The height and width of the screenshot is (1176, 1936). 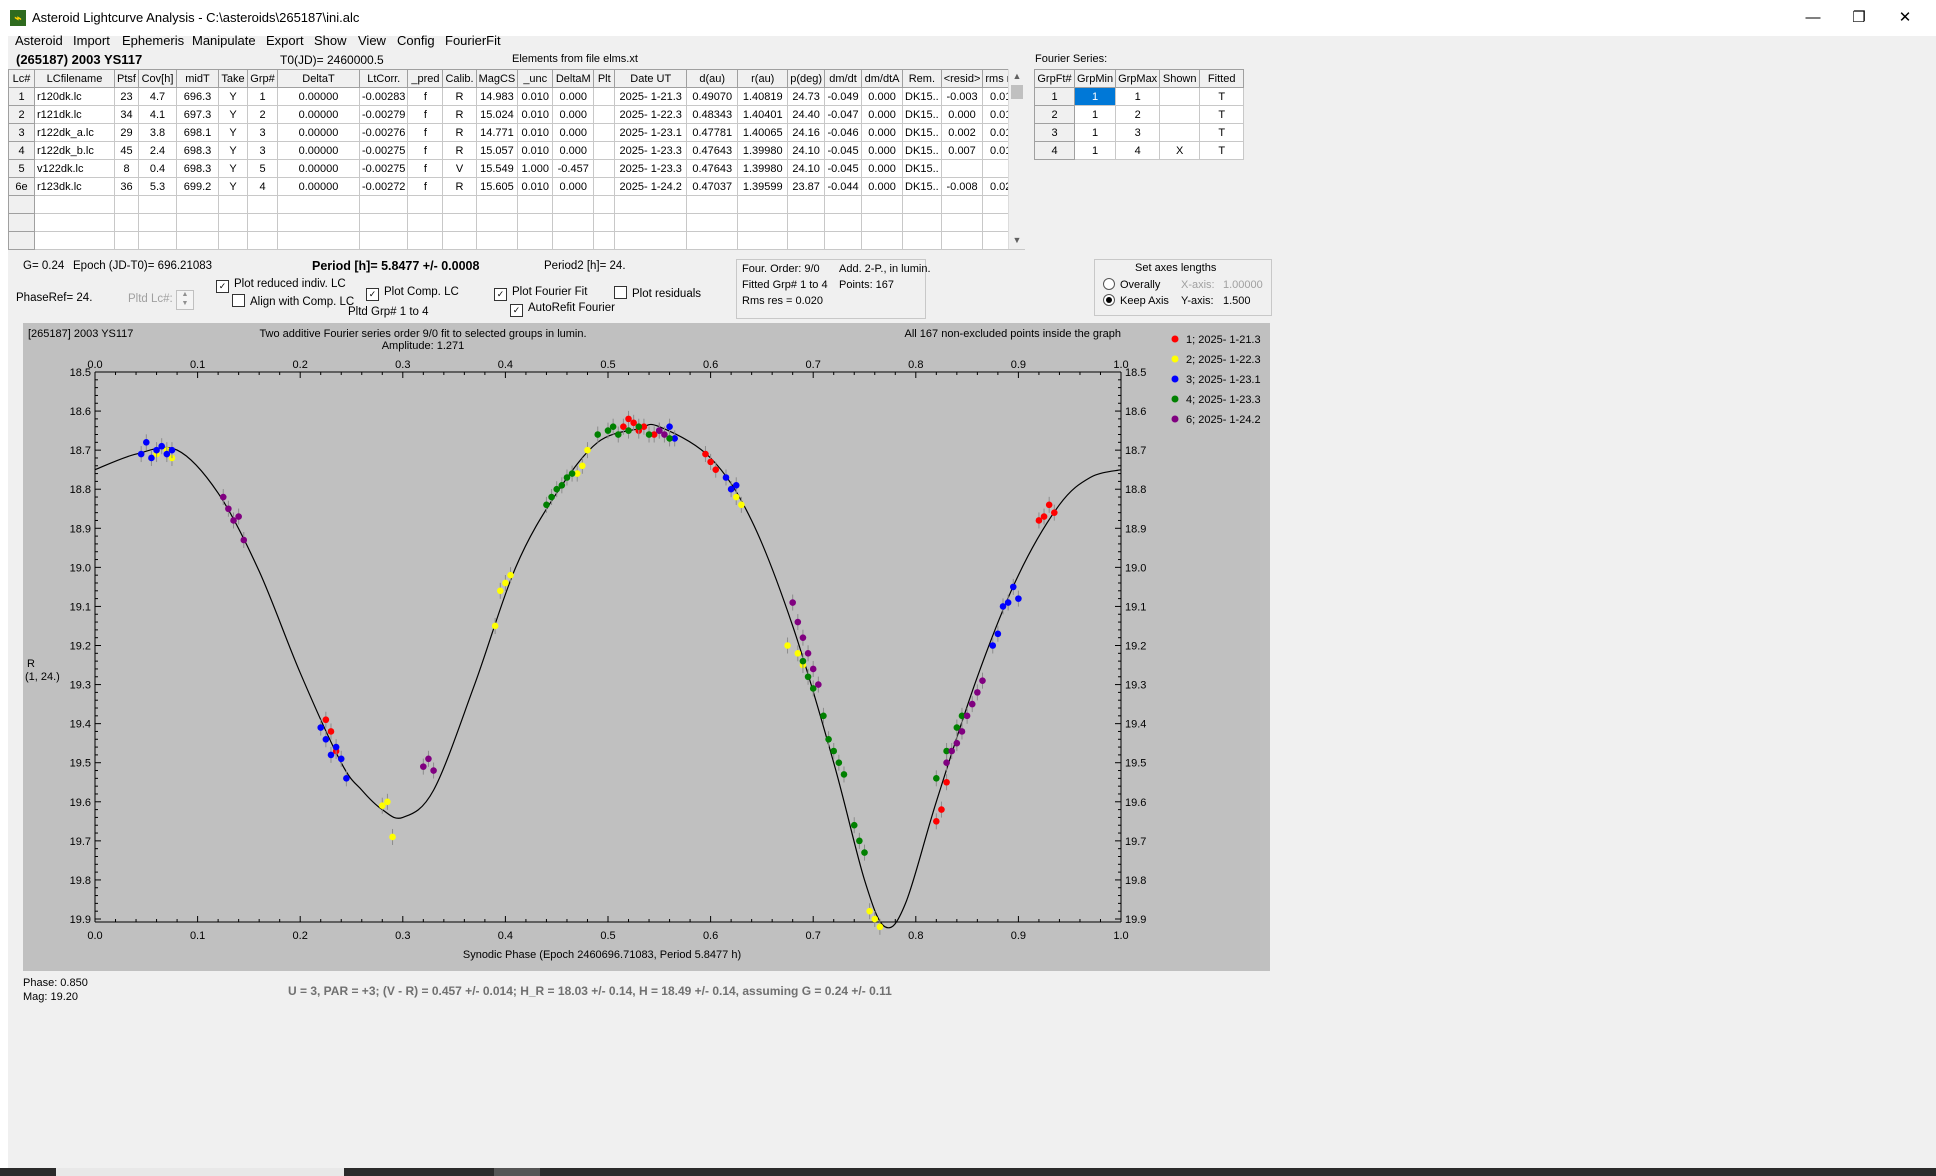 What do you see at coordinates (459, 96) in the screenshot?
I see `table-cell: R` at bounding box center [459, 96].